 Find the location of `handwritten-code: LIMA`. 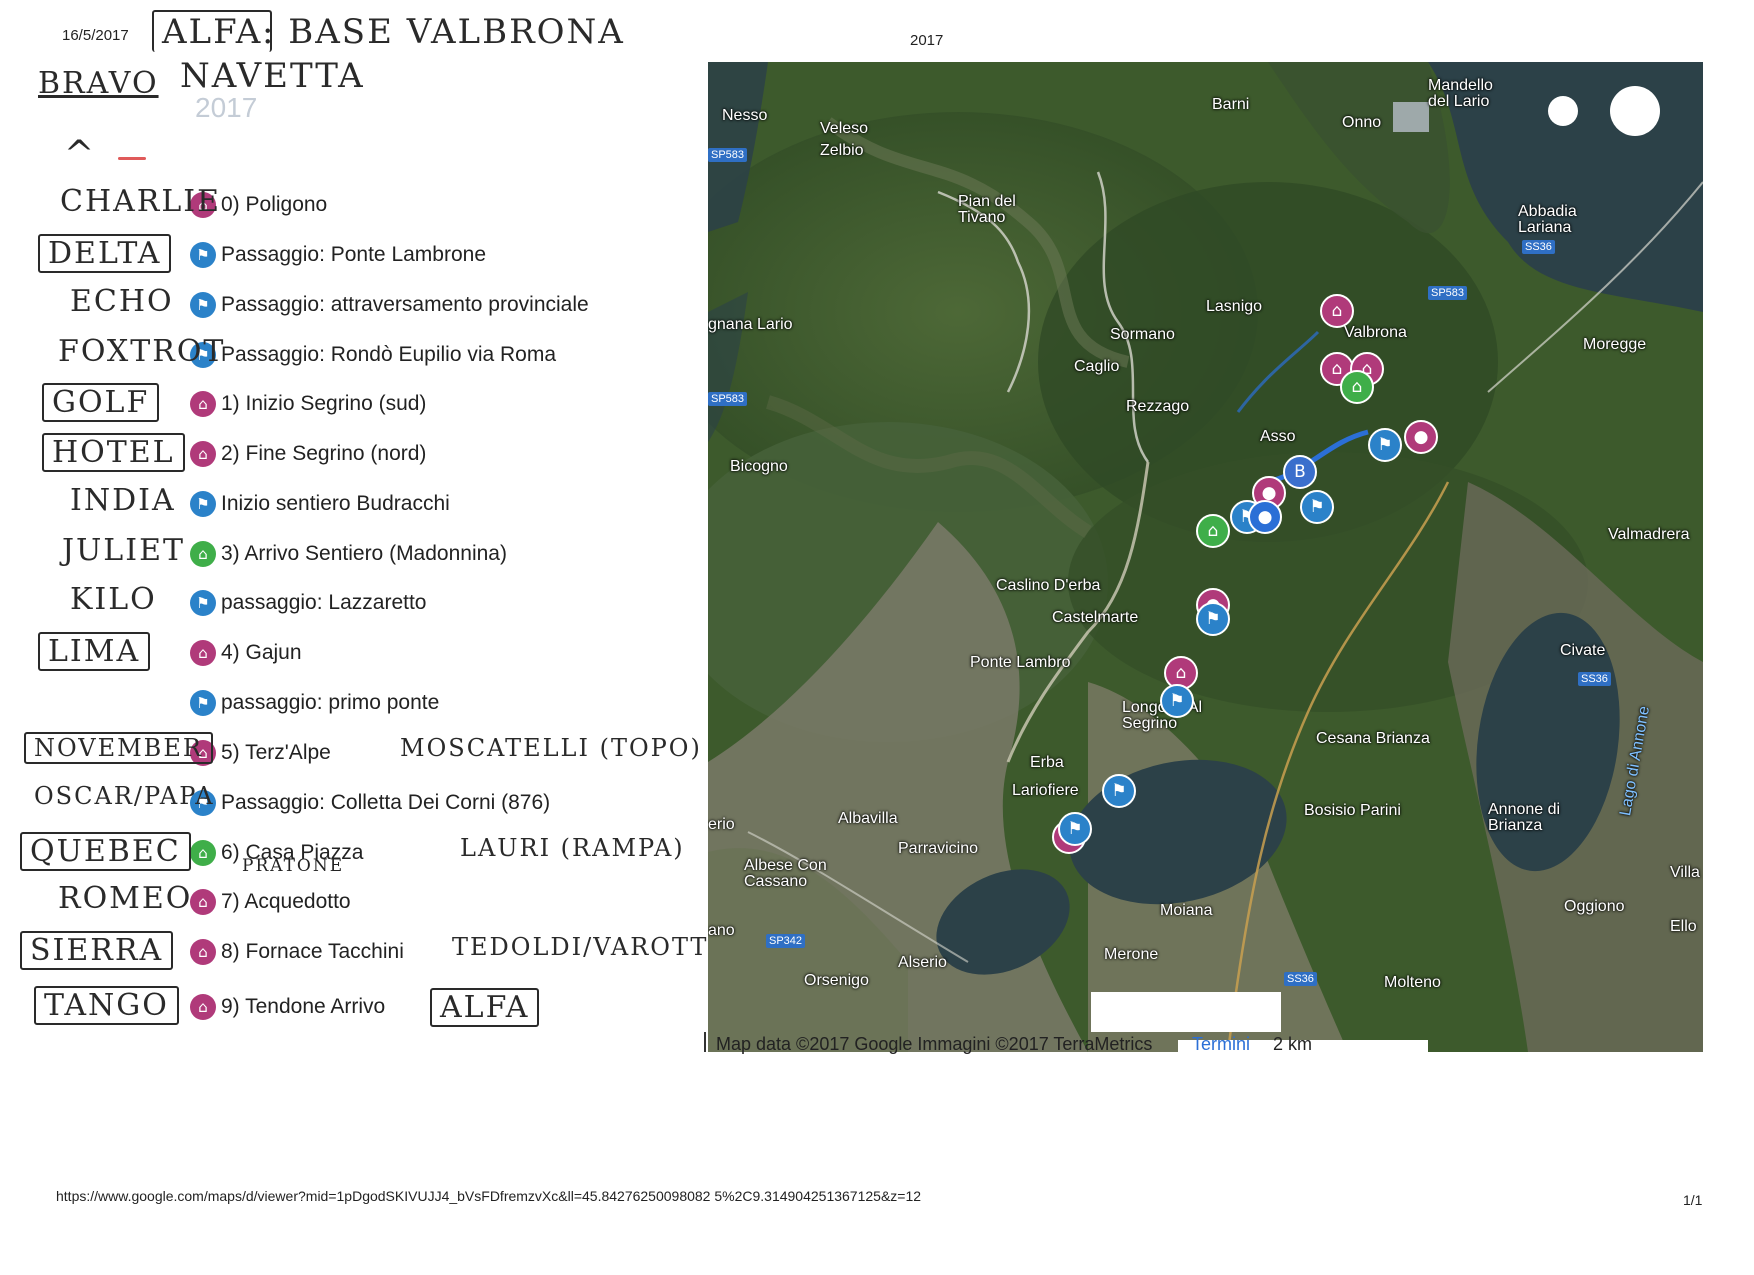

handwritten-code: LIMA is located at coordinates (94, 651).